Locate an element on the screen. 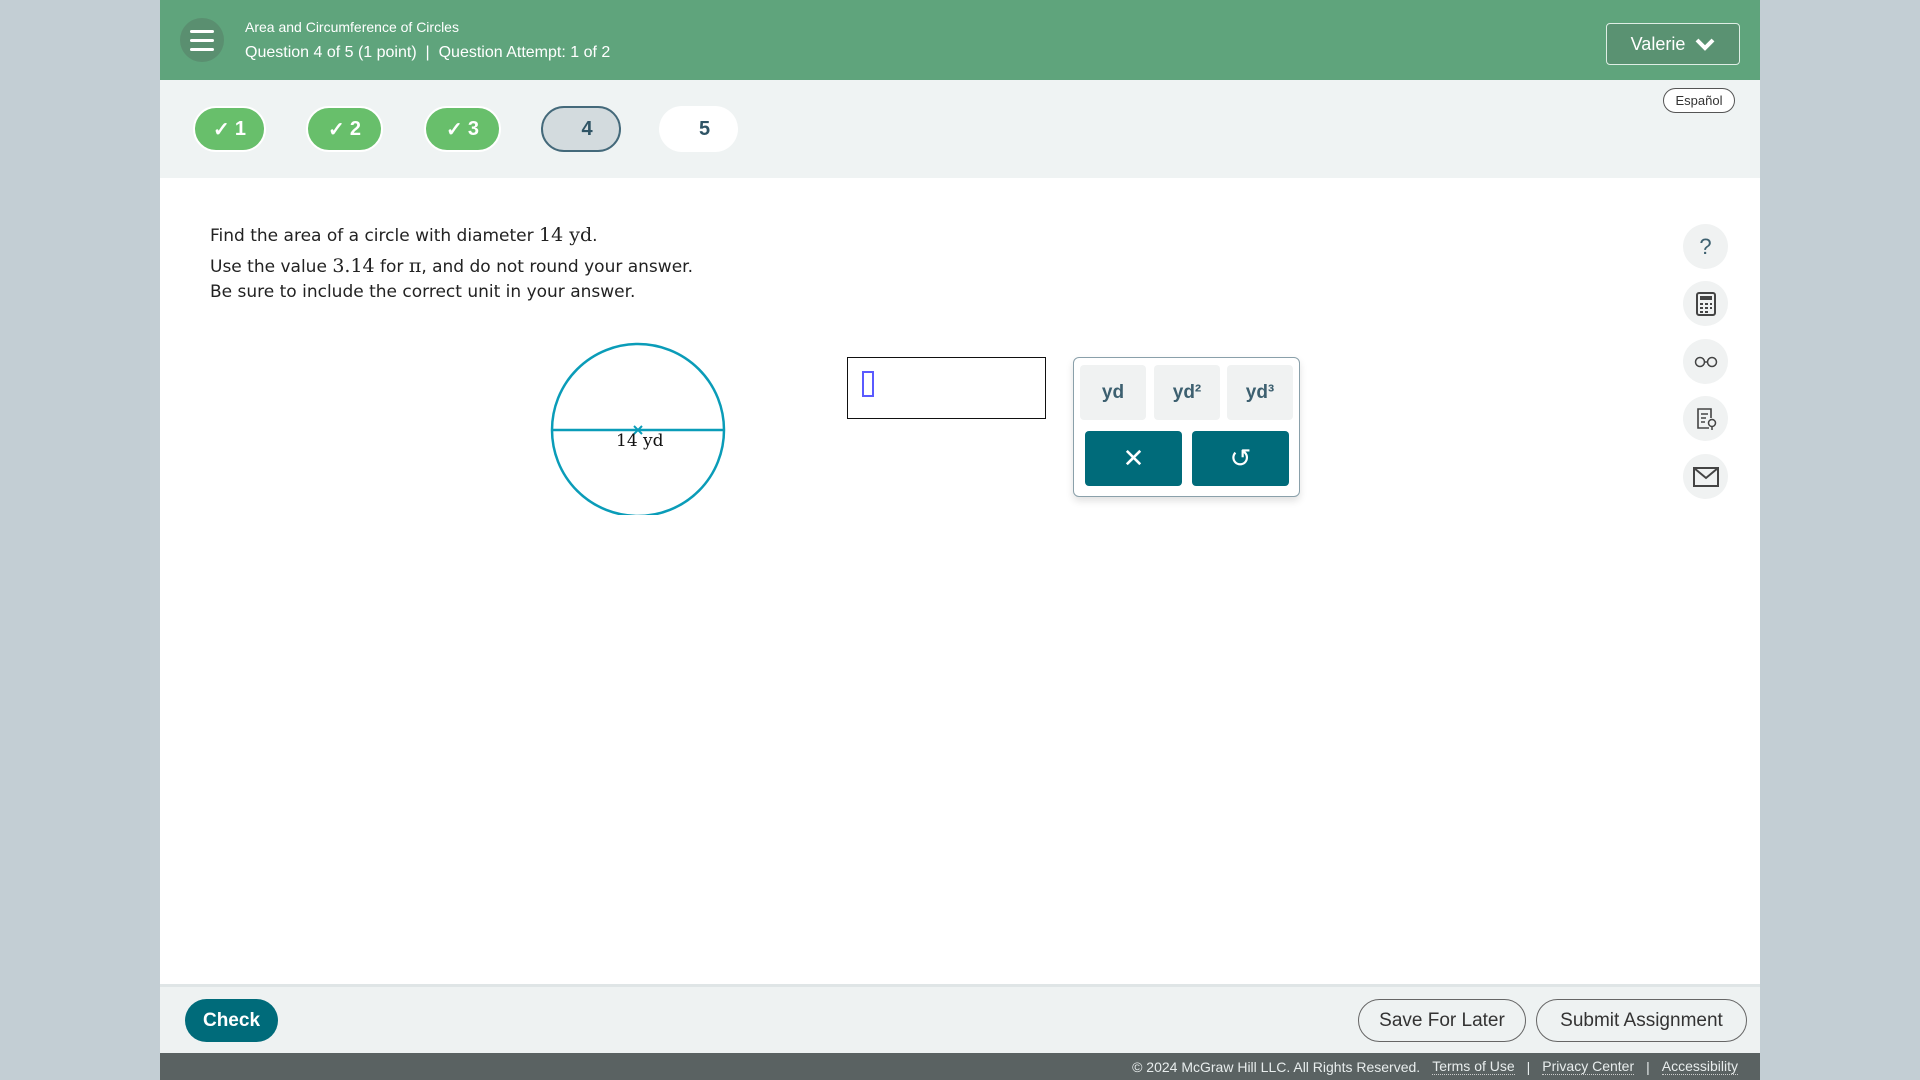 This screenshot has height=1080, width=1920. question-3-button: ✓ 3 is located at coordinates (462, 129).